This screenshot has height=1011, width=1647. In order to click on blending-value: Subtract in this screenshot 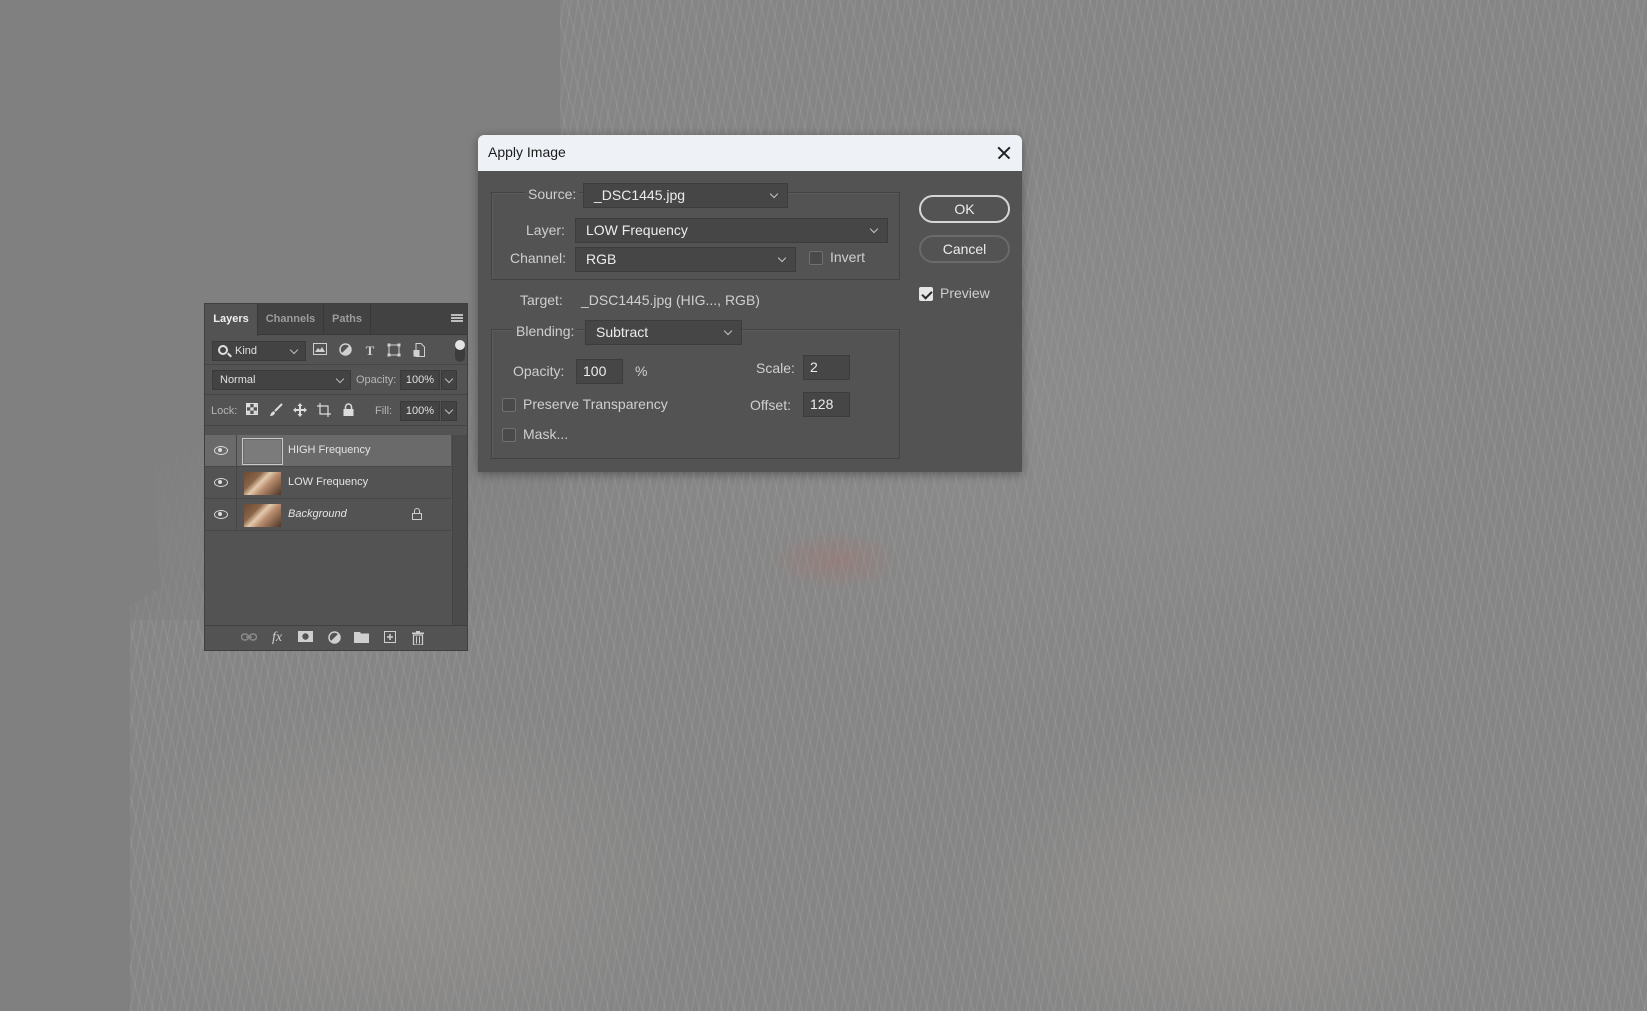, I will do `click(622, 332)`.